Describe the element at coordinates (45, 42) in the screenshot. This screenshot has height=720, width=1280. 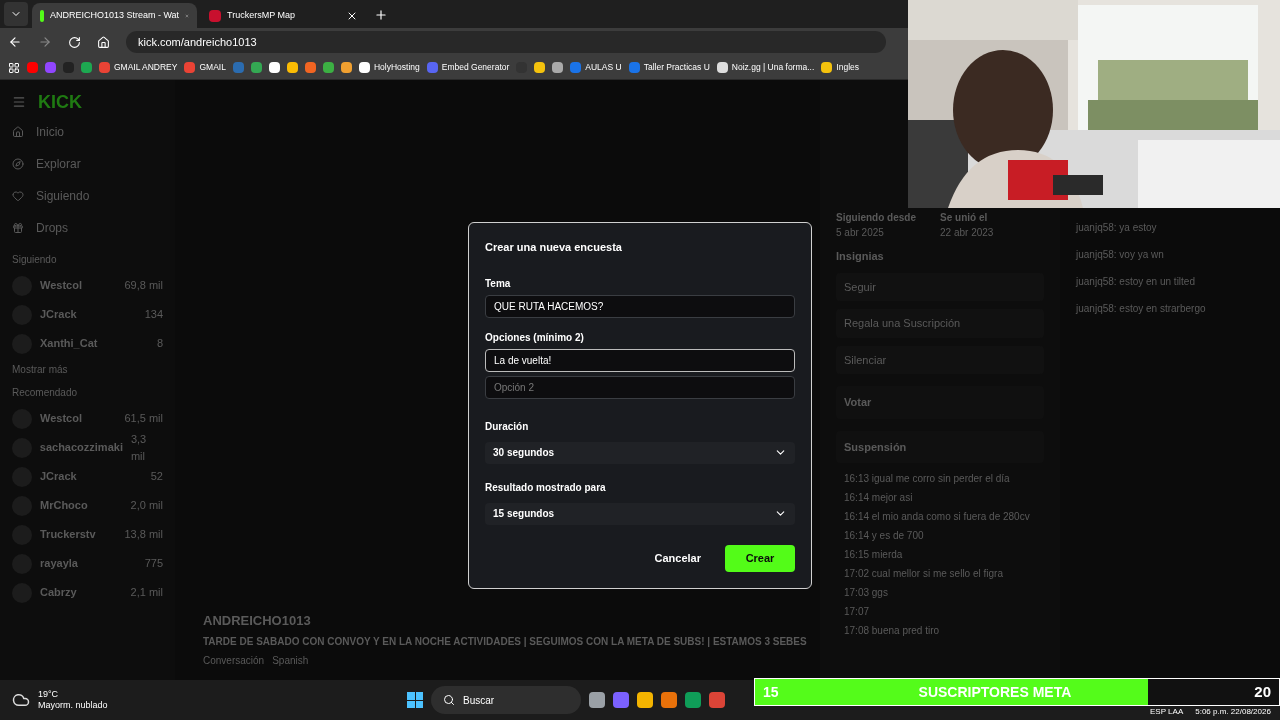
I see `forward-icon` at that location.